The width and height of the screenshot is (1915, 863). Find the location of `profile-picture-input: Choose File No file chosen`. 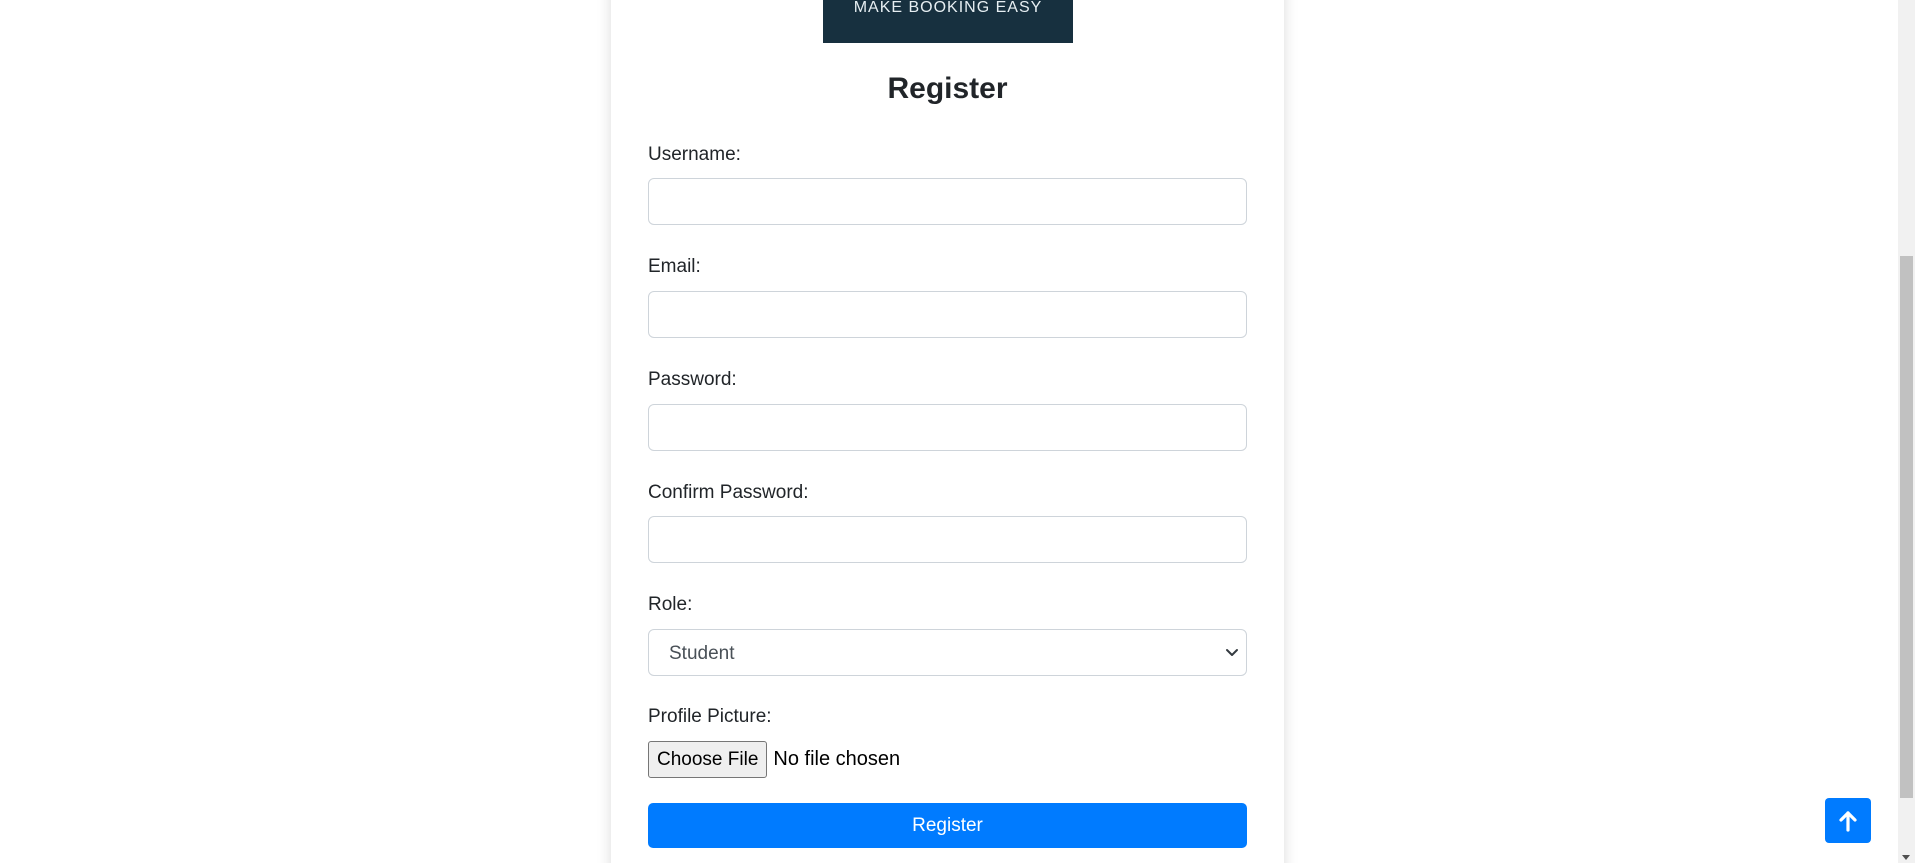

profile-picture-input: Choose File No file chosen is located at coordinates (774, 759).